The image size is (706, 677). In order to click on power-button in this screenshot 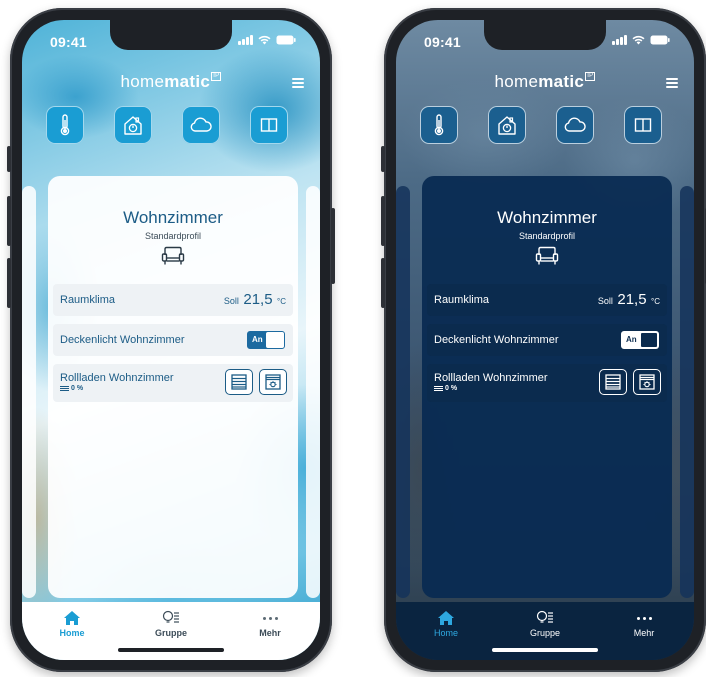, I will do `click(333, 246)`.